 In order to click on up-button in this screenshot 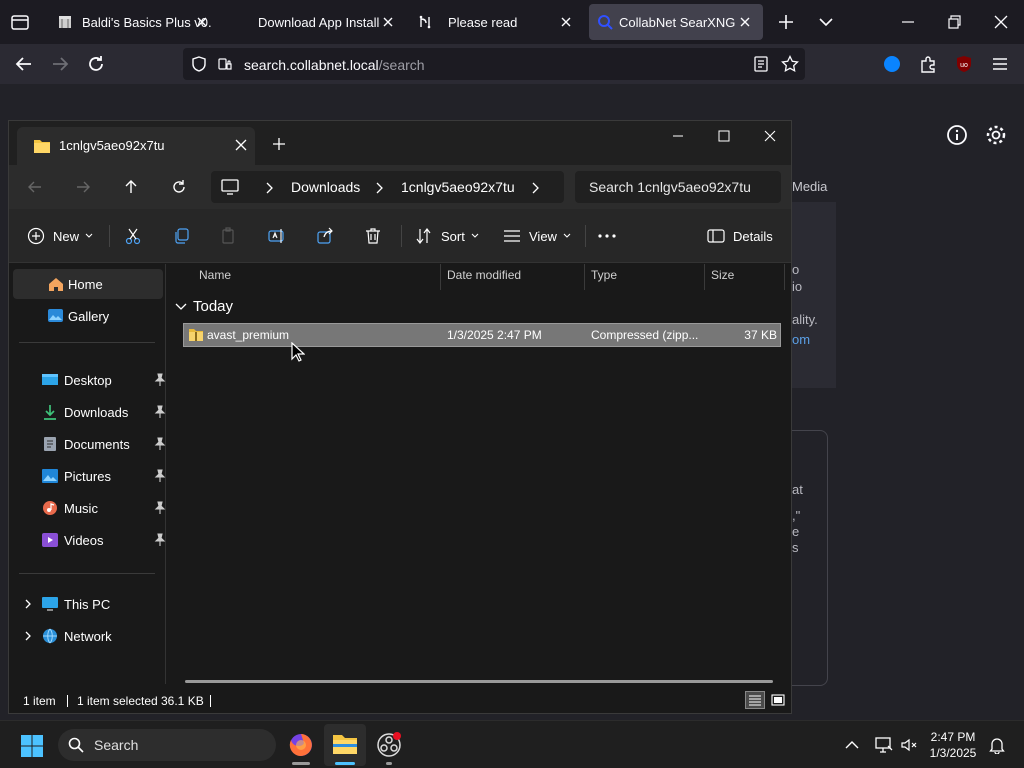, I will do `click(131, 187)`.